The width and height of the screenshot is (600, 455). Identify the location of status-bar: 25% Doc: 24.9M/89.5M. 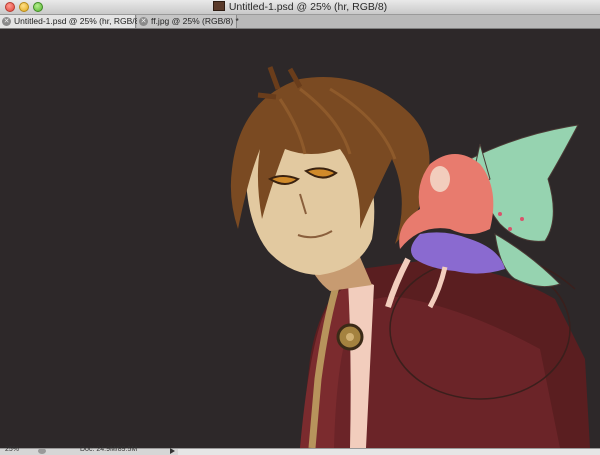
(300, 450).